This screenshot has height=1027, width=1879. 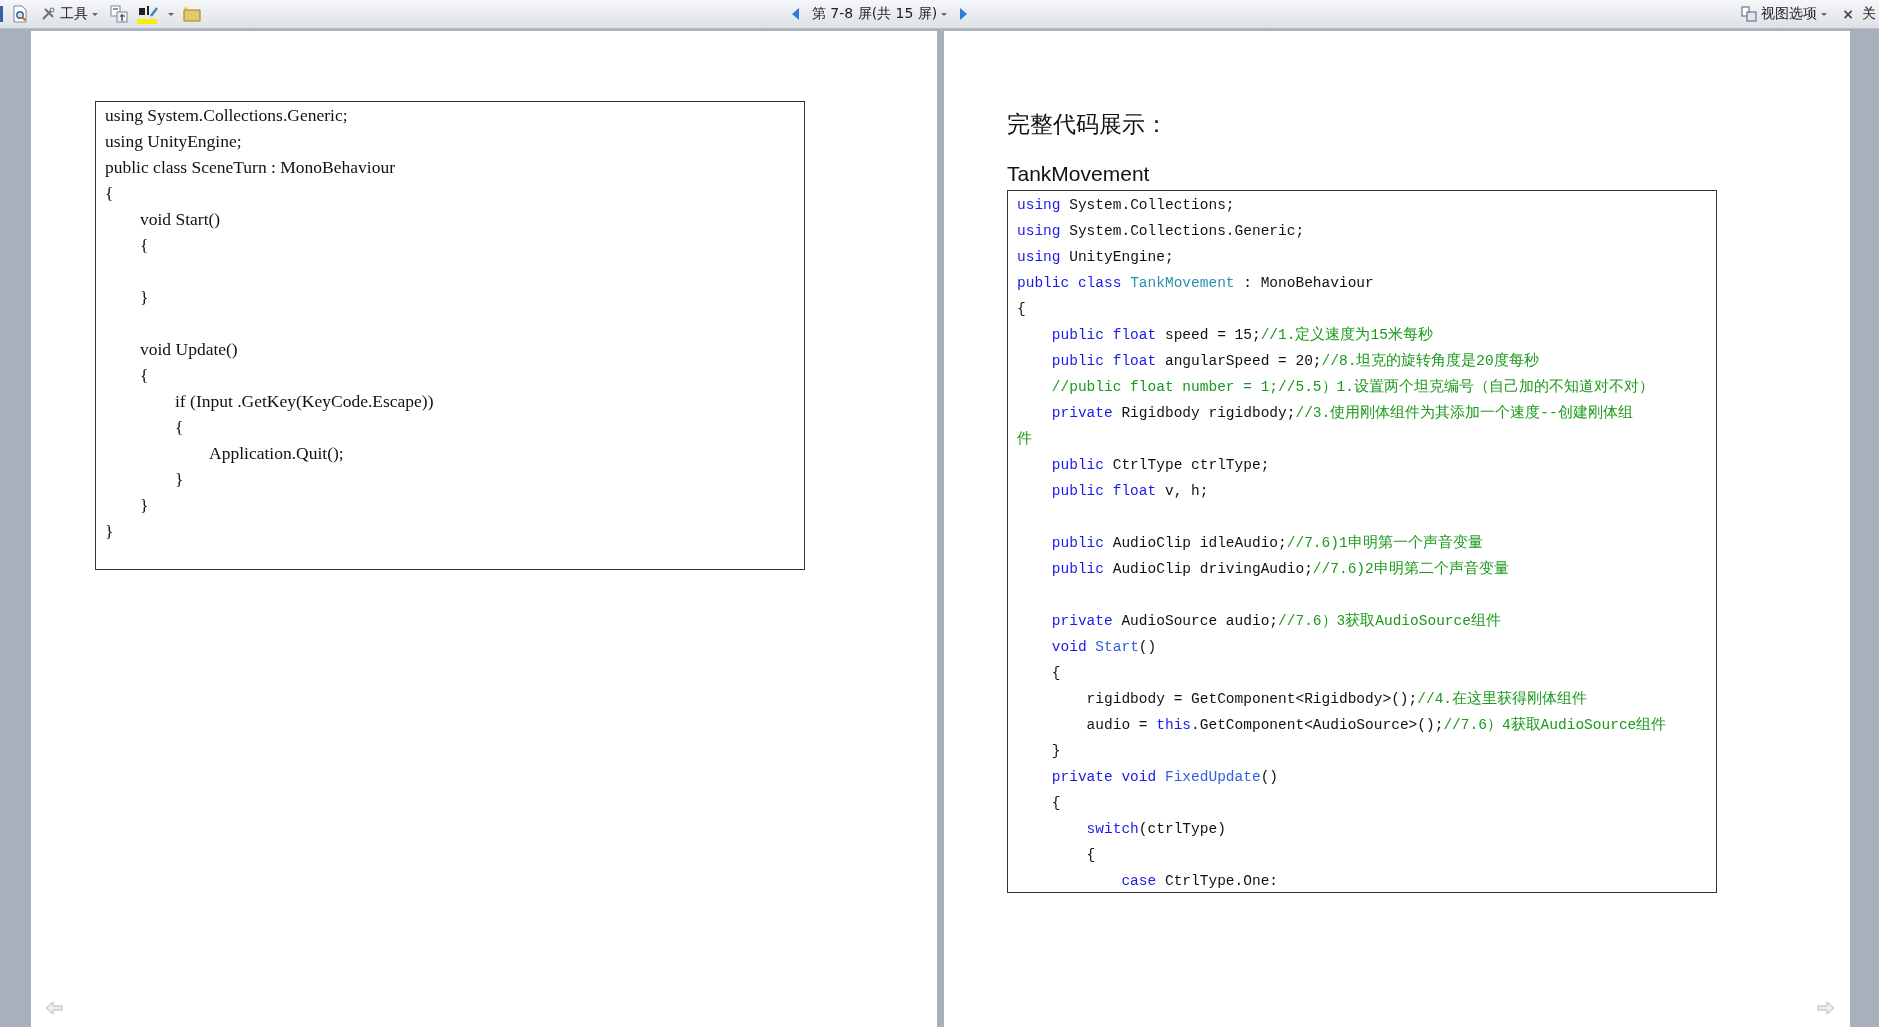 What do you see at coordinates (1295, 361) in the screenshot?
I see `code-line: public float angularSpeed = 20;//8.坦克的旋转角度是20度每秒` at bounding box center [1295, 361].